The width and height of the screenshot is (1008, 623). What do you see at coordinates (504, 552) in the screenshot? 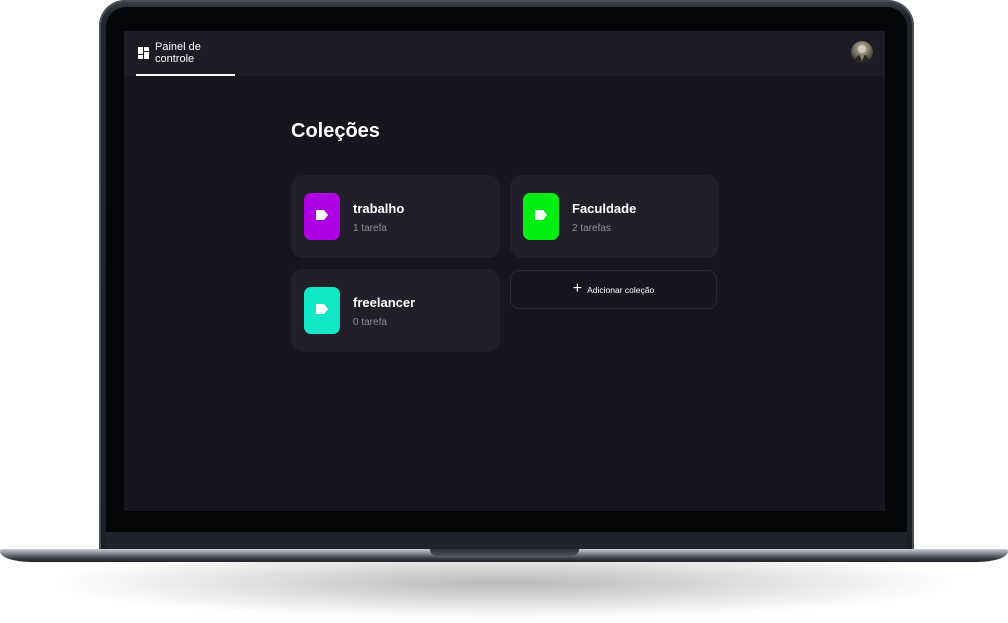
I see `laptop-notch` at bounding box center [504, 552].